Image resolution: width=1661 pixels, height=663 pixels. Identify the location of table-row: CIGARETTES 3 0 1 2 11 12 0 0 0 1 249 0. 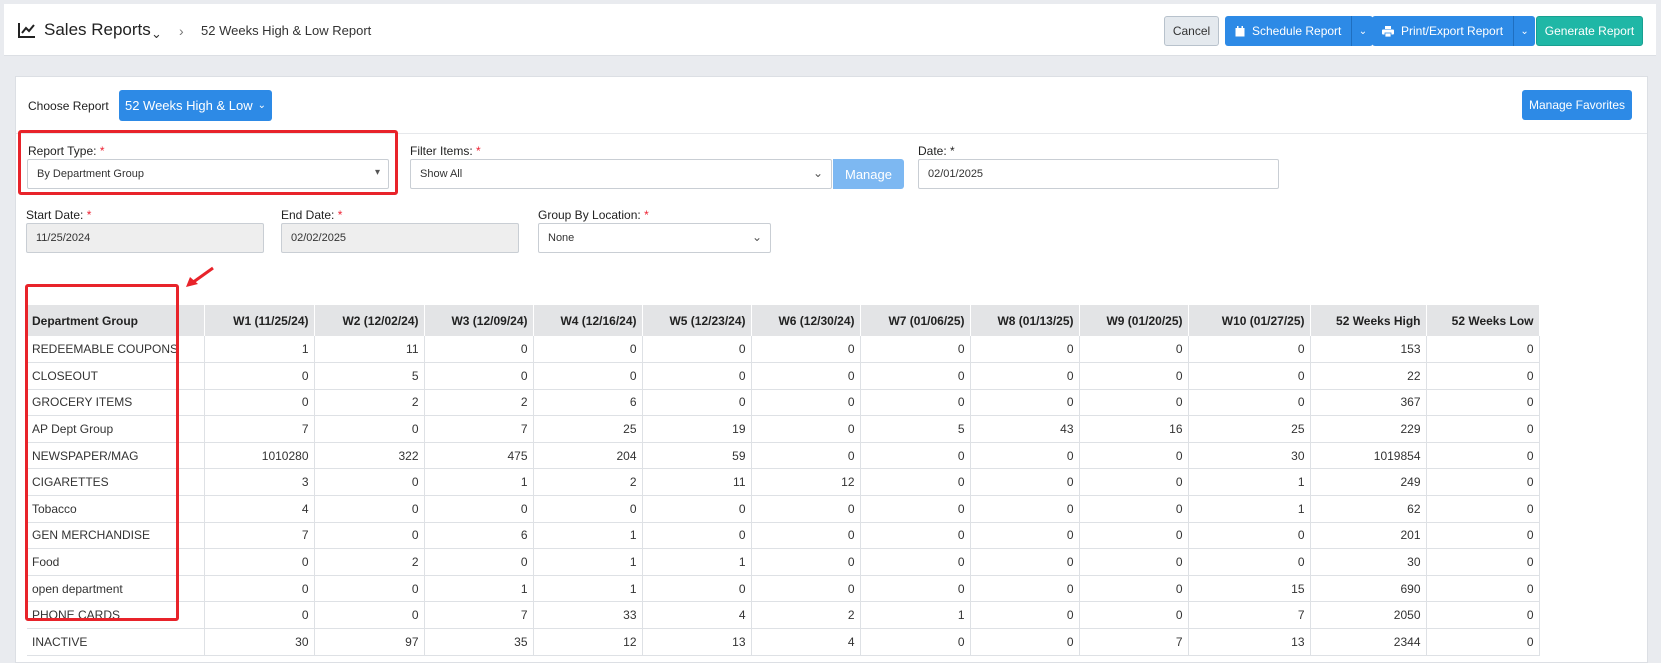
(783, 482).